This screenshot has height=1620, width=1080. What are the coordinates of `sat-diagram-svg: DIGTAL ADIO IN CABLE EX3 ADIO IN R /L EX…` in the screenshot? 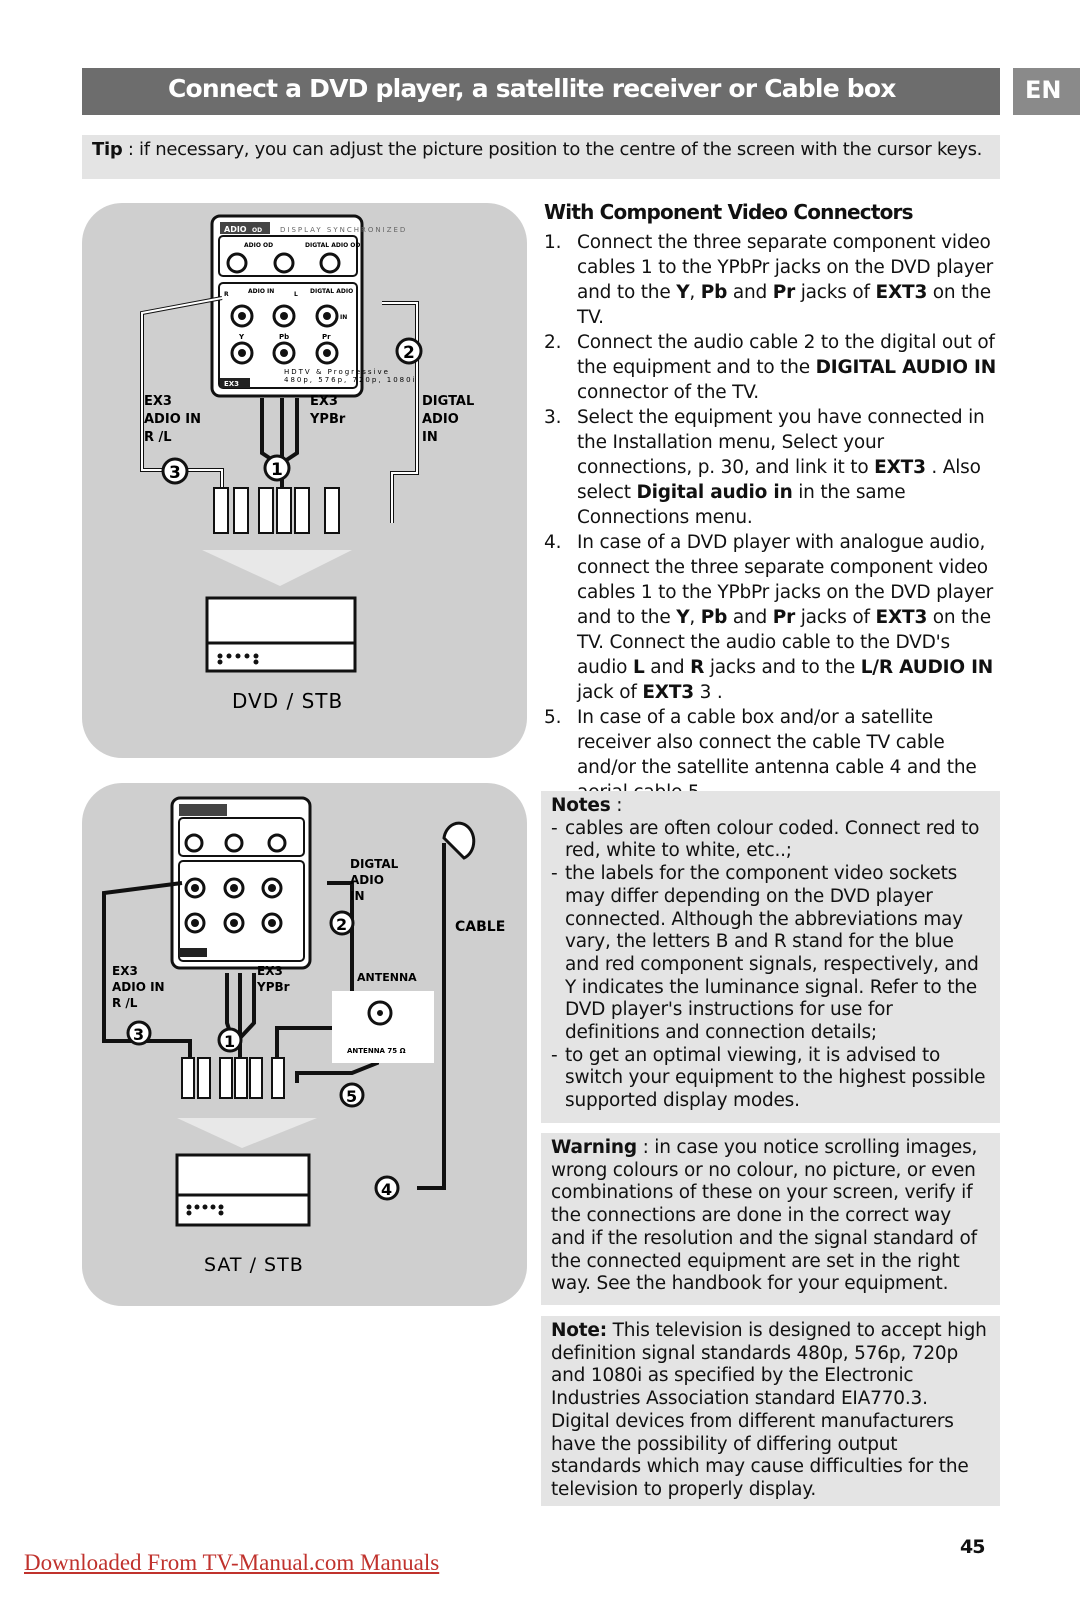 It's located at (303, 1036).